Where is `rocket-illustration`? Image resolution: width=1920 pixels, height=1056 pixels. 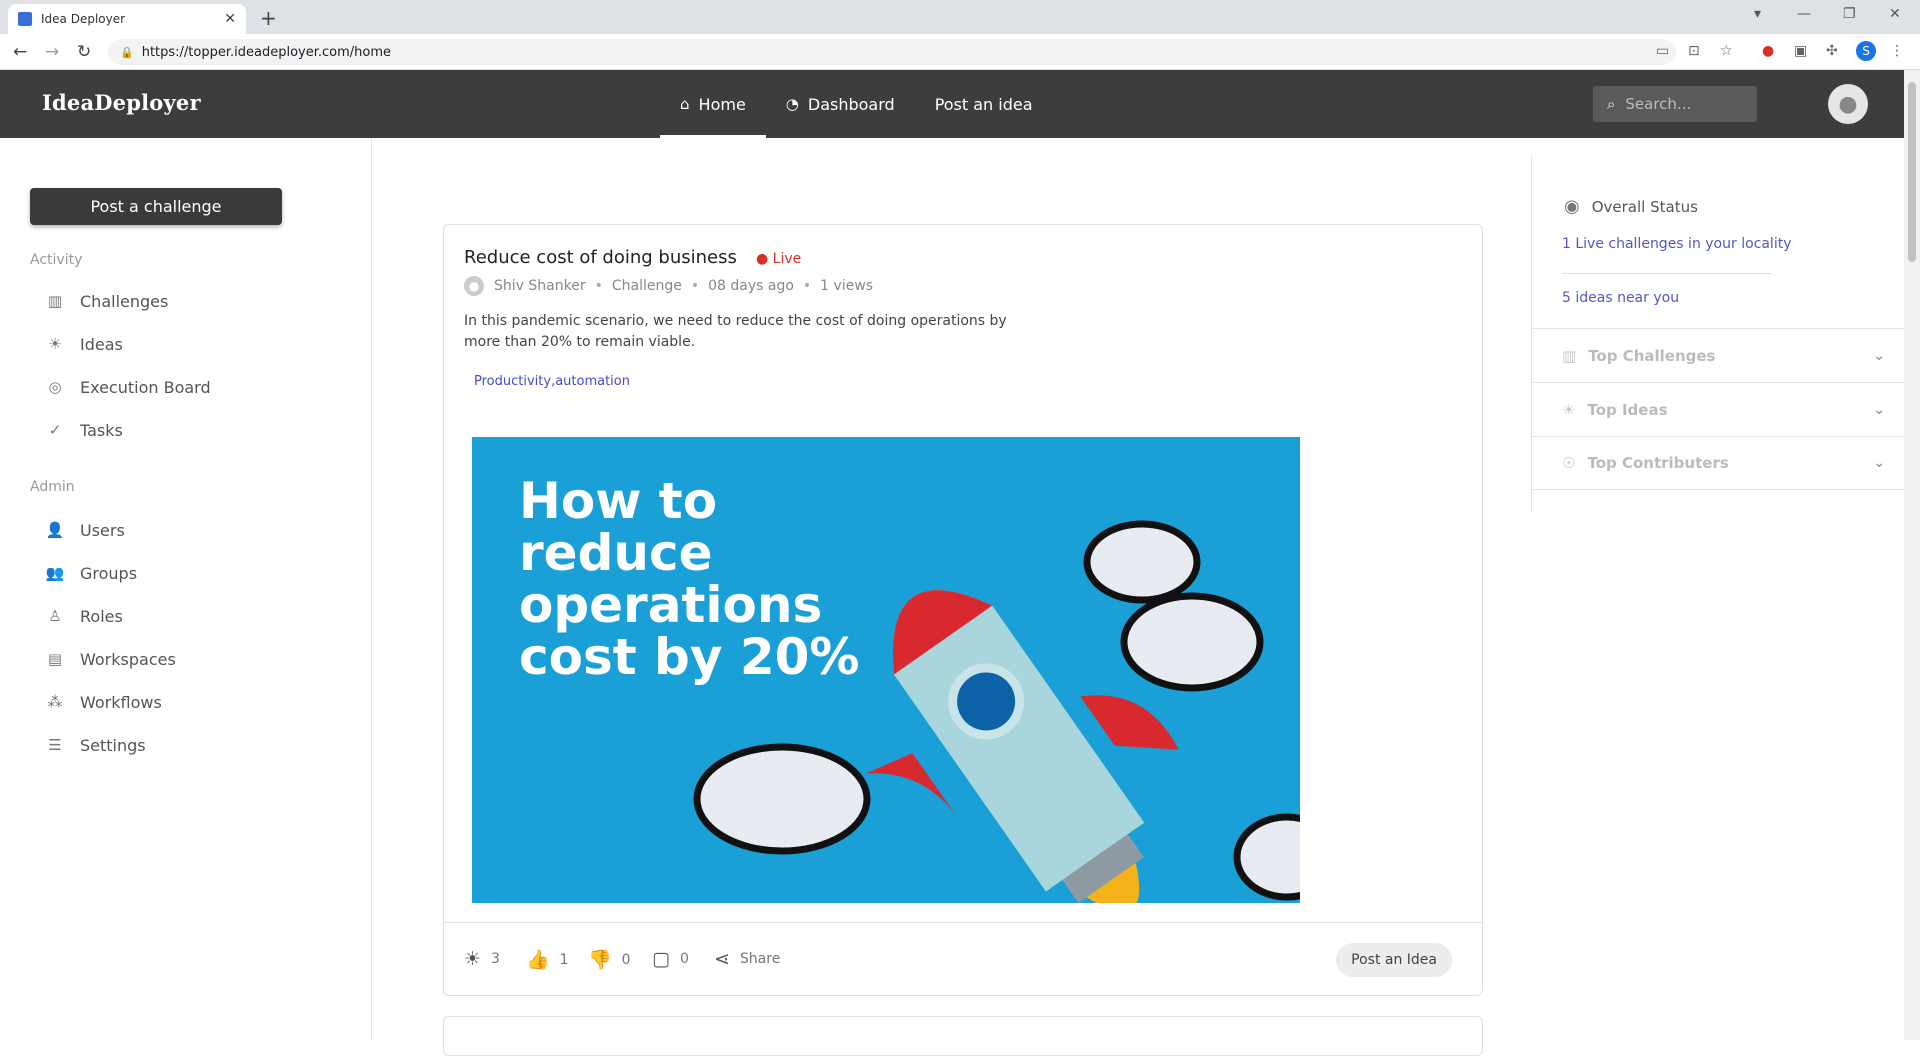 rocket-illustration is located at coordinates (996, 711).